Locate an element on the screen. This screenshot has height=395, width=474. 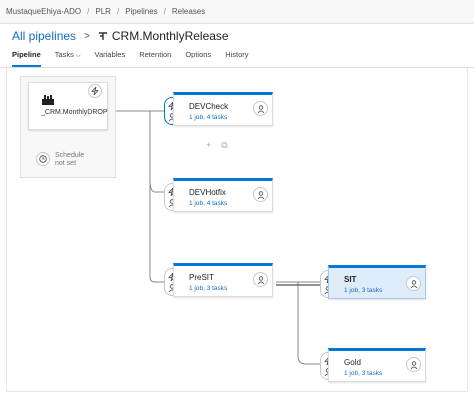
tab-tasks: Tasks ⌵ is located at coordinates (68, 57).